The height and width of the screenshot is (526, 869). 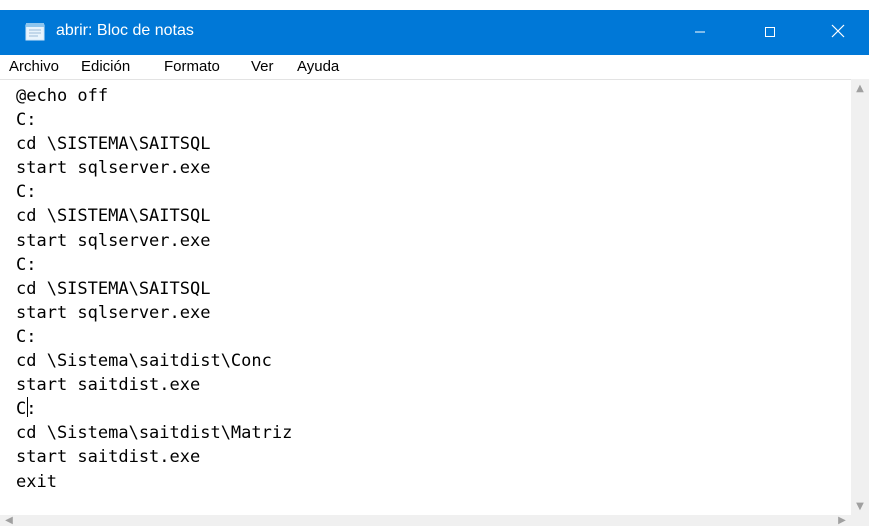 I want to click on text-line: exit, so click(x=36, y=481).